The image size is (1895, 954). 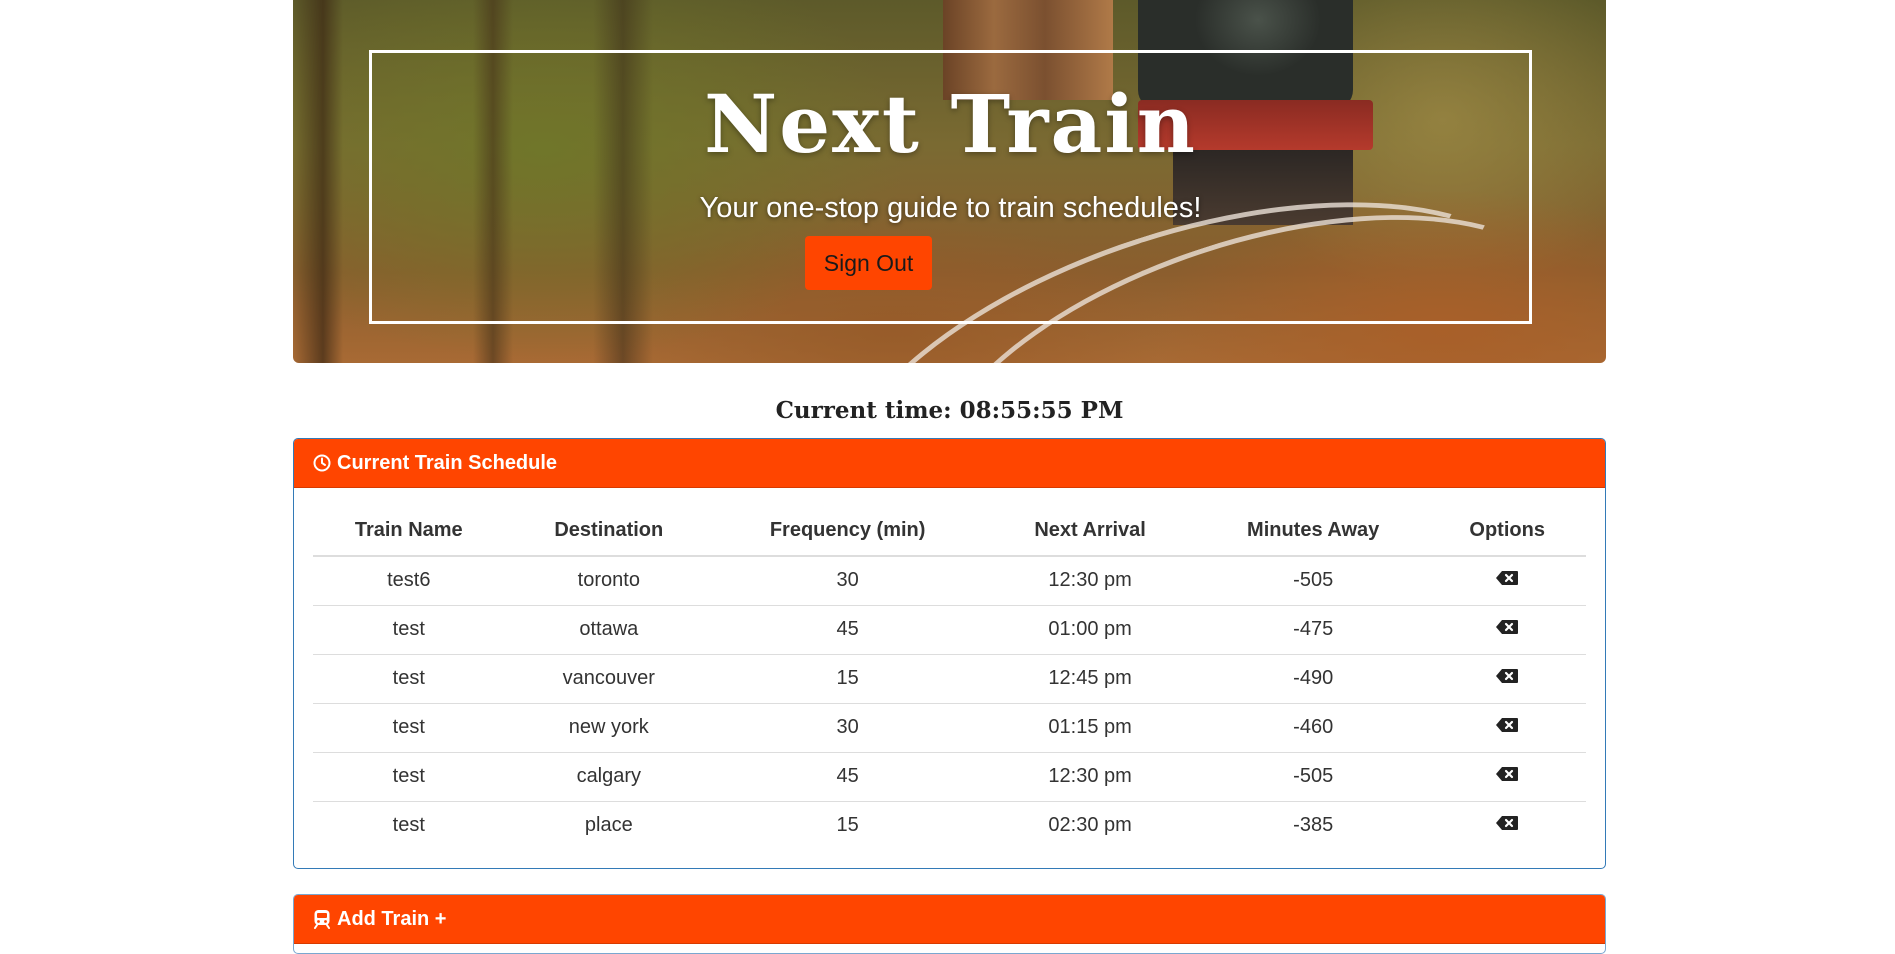 What do you see at coordinates (409, 580) in the screenshot?
I see `cell-train-name: test6` at bounding box center [409, 580].